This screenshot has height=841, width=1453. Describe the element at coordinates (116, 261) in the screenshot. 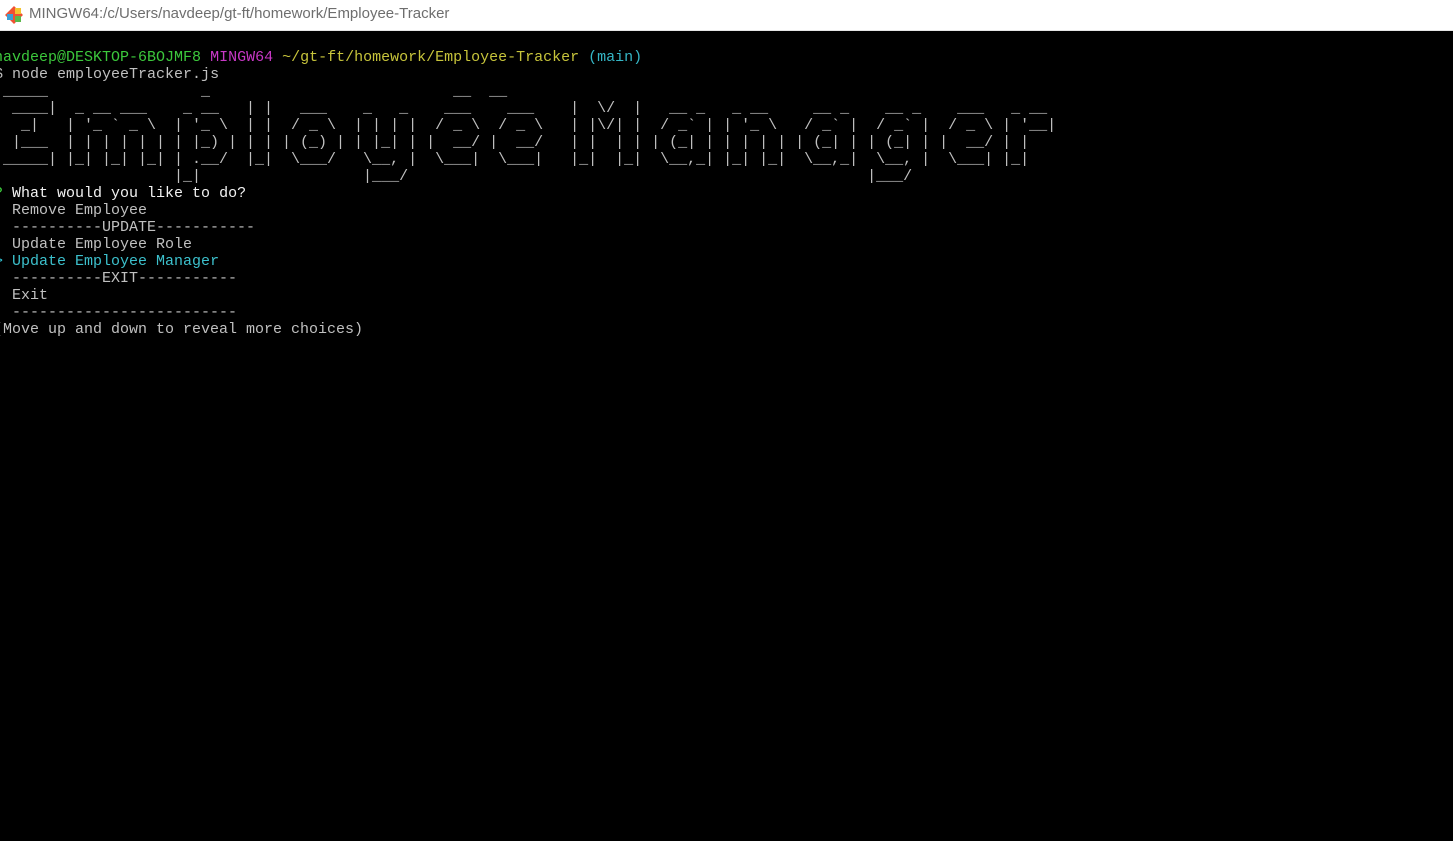

I see `choice-label: Update Employee Manager` at that location.